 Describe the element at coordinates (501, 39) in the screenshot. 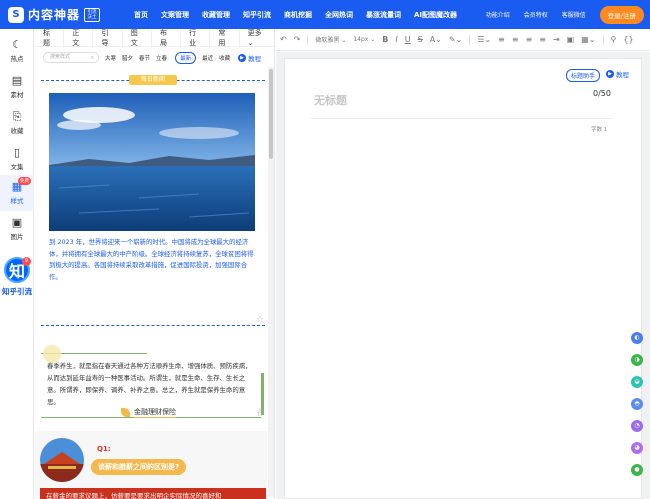

I see `align-left-icon: ≡` at that location.